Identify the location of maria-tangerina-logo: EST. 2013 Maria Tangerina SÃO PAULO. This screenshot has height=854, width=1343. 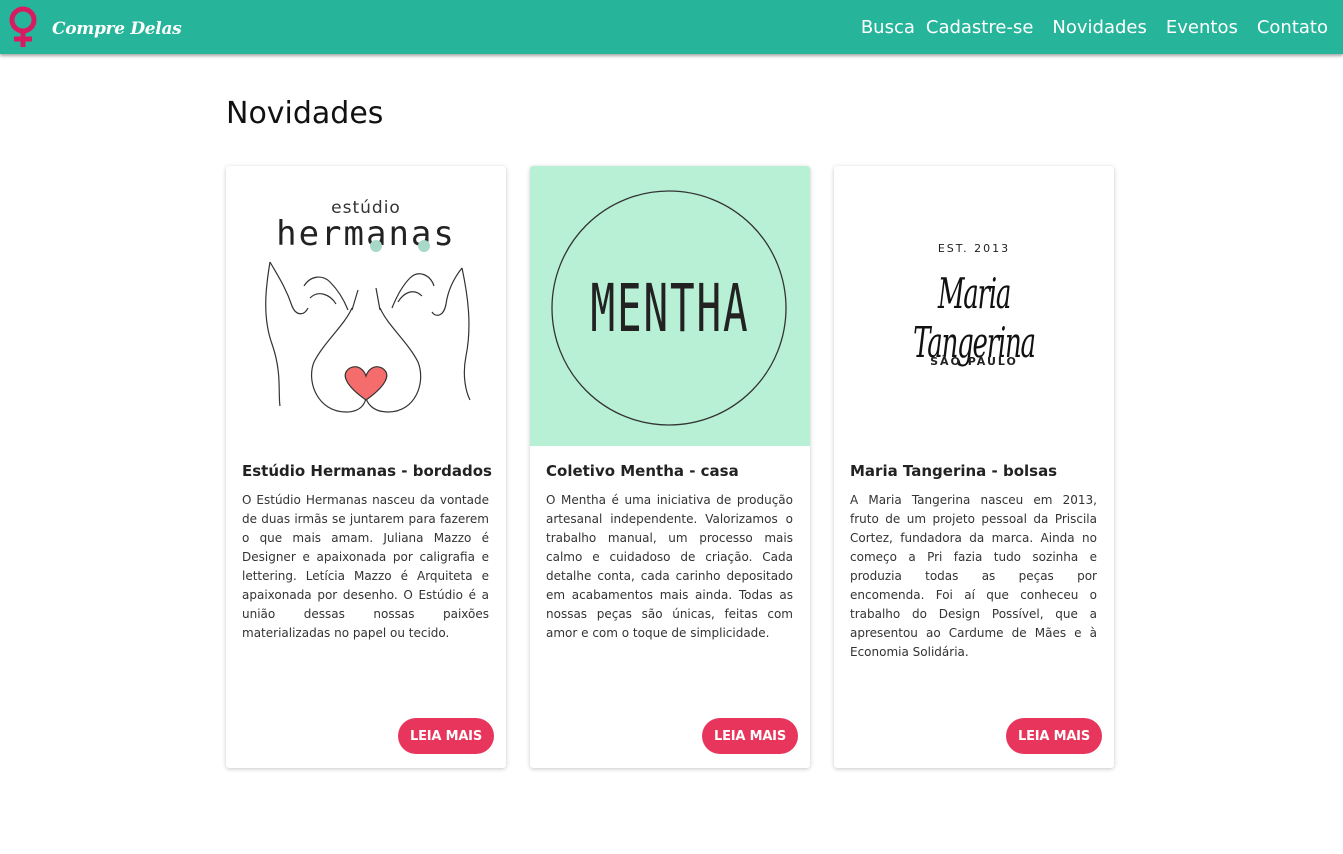
(974, 306).